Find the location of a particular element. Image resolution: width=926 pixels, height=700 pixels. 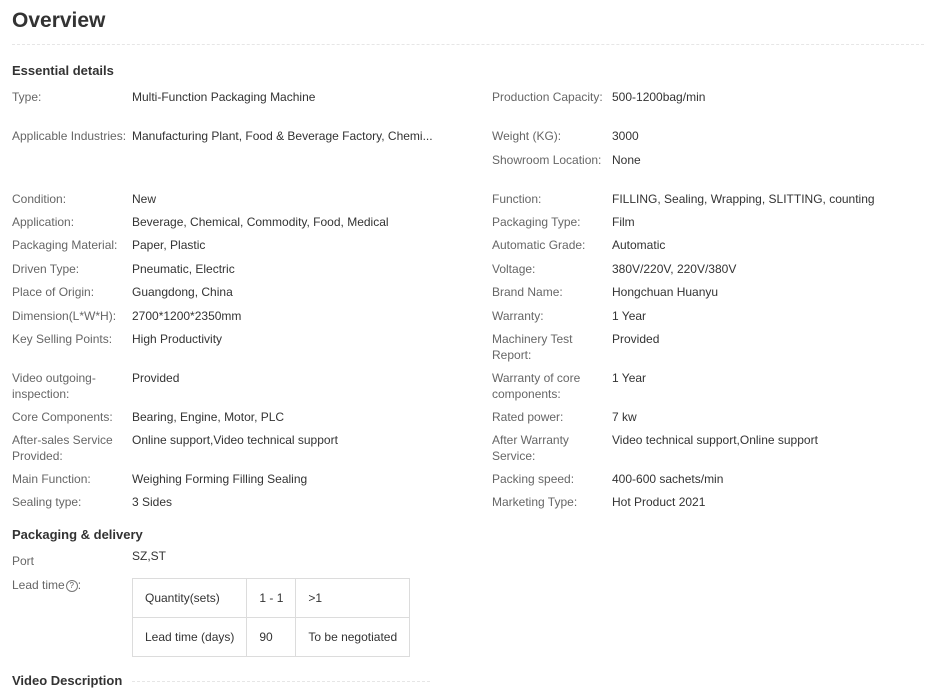

lead-time-row: Lead time?: is located at coordinates (72, 586).